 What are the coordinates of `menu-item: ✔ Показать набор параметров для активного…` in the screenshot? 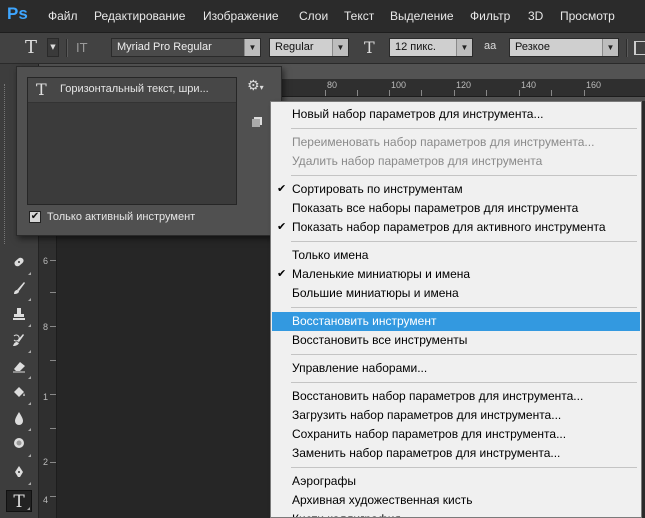 It's located at (456, 227).